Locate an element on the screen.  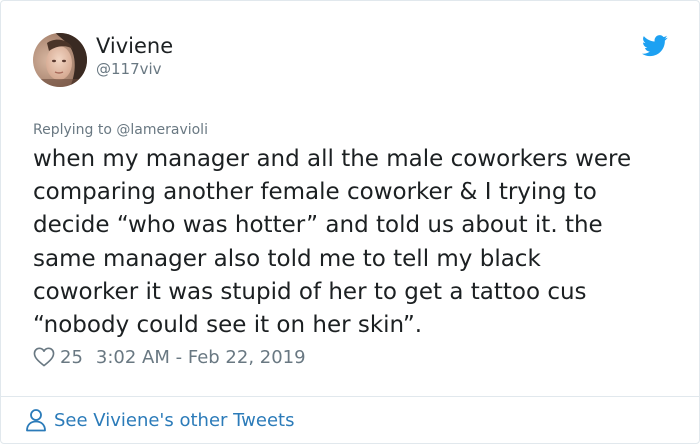
reply-context: Replying to @lameravioli is located at coordinates (120, 130).